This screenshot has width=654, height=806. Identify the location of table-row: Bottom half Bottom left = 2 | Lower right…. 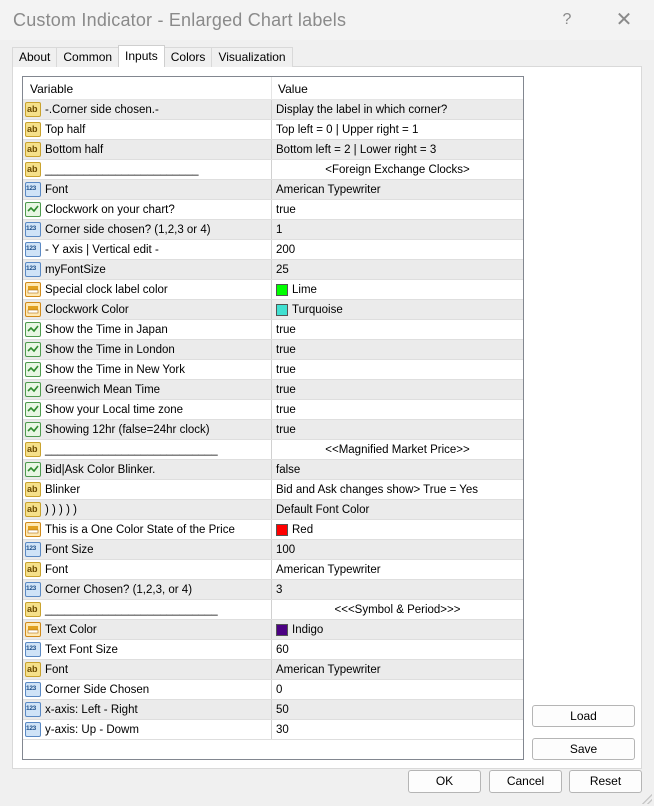
(273, 150).